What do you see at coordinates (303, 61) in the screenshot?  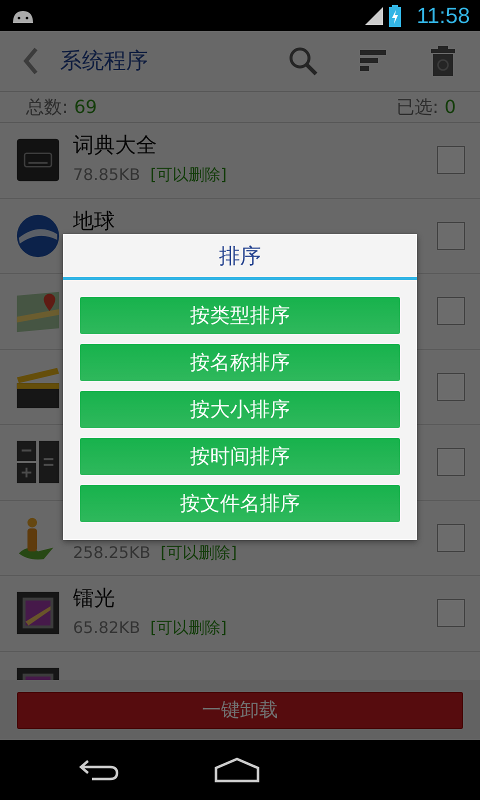 I see `search-icon` at bounding box center [303, 61].